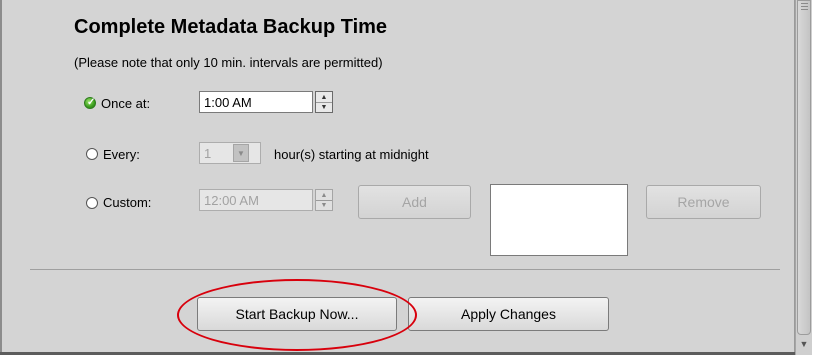  I want to click on check-circle-icon: ✓, so click(91, 102).